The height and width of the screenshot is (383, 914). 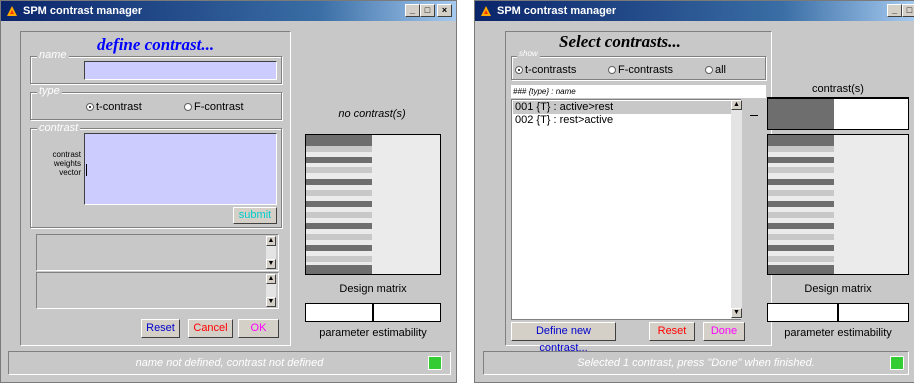 I want to click on ok-button: OK, so click(x=258, y=328).